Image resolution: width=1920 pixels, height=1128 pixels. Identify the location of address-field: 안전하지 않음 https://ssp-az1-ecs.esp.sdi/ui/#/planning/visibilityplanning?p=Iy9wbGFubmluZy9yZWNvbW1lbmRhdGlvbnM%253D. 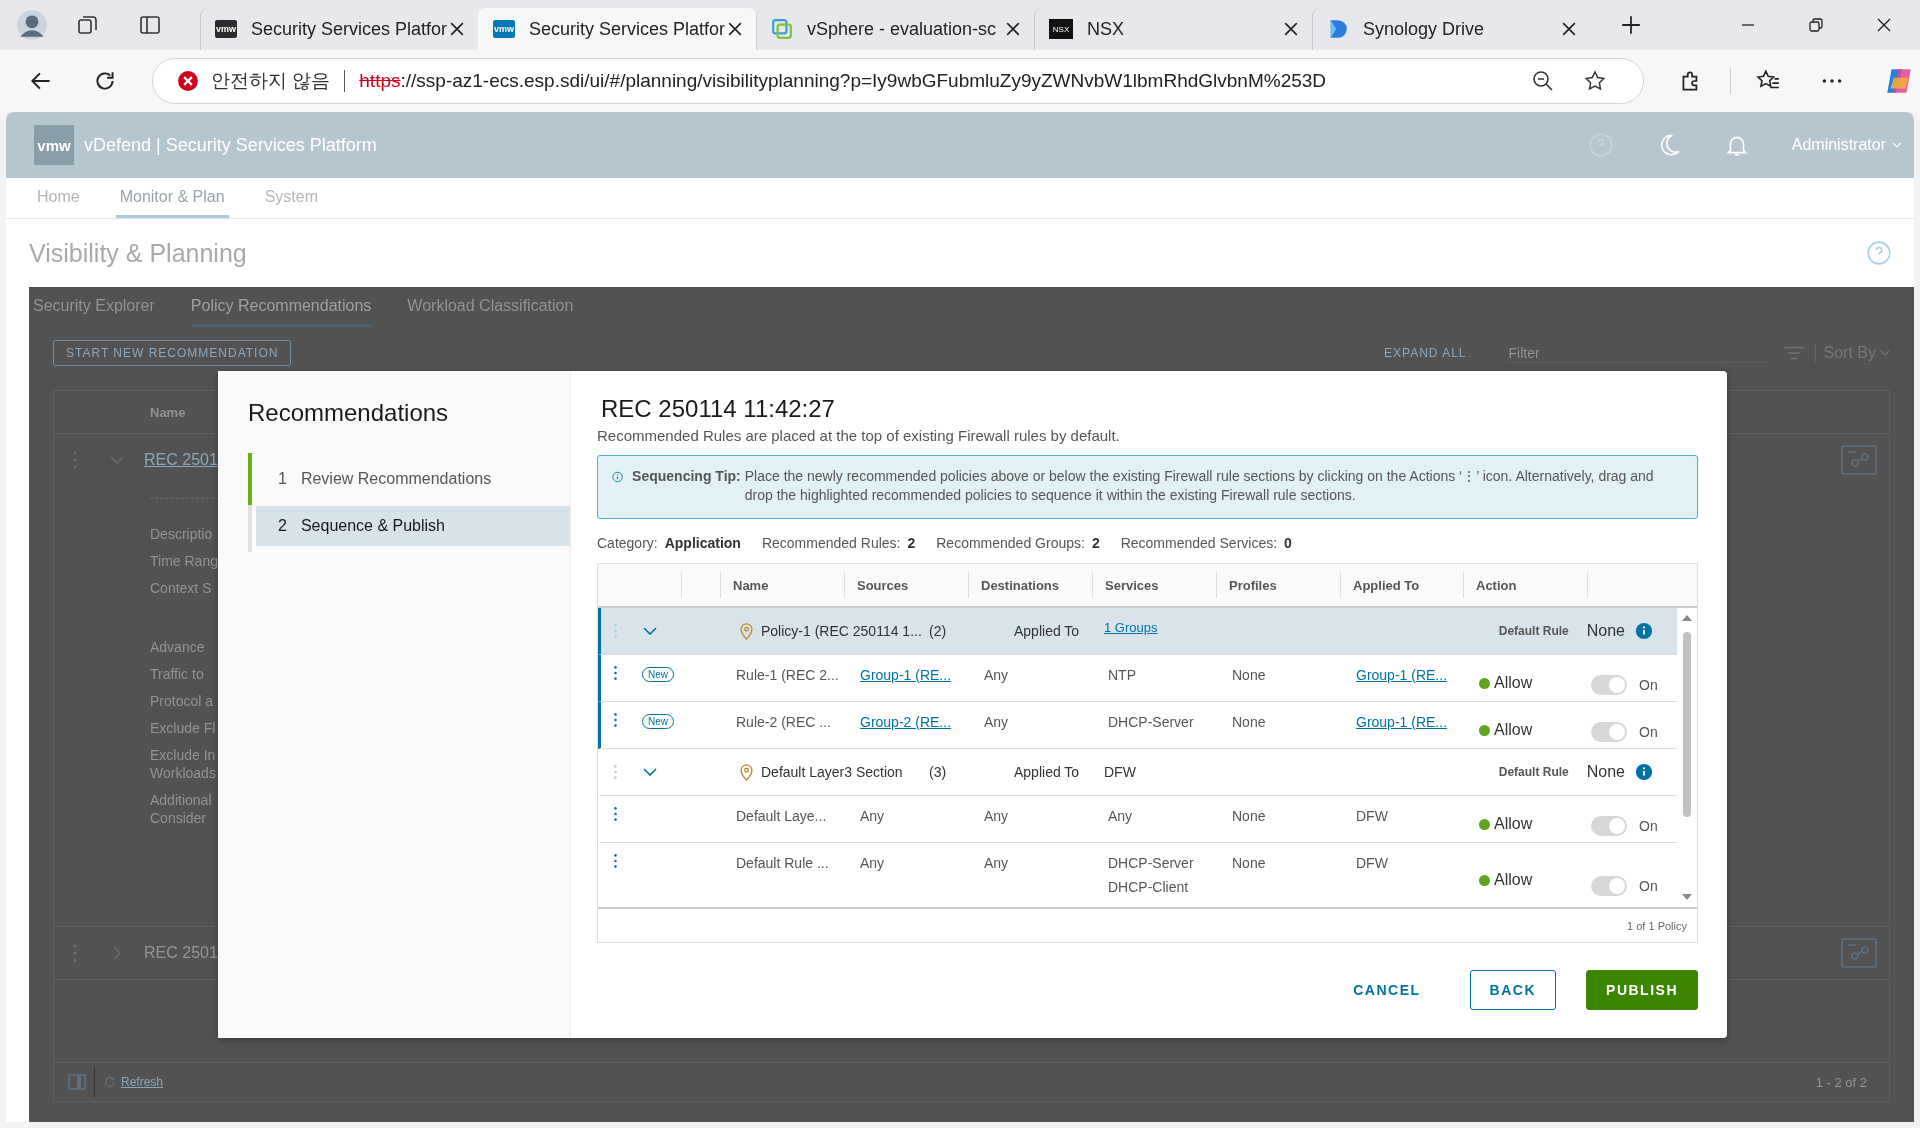
(898, 81).